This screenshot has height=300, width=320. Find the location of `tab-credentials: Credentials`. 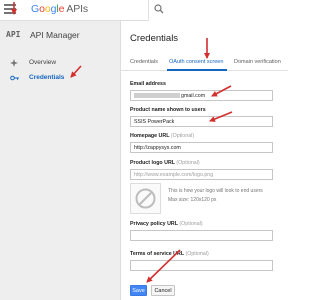

tab-credentials: Credentials is located at coordinates (144, 62).